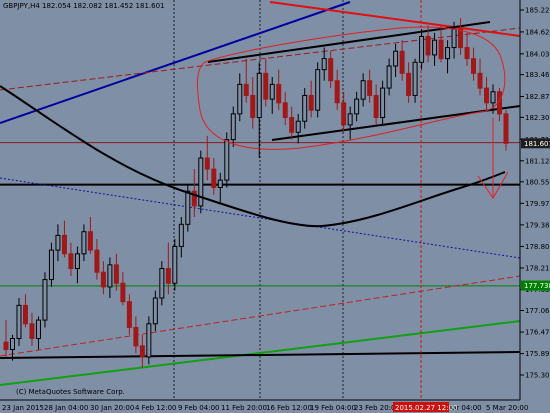 This screenshot has width=550, height=413. What do you see at coordinates (537, 32) in the screenshot?
I see `y-tick-label: 184.625` at bounding box center [537, 32].